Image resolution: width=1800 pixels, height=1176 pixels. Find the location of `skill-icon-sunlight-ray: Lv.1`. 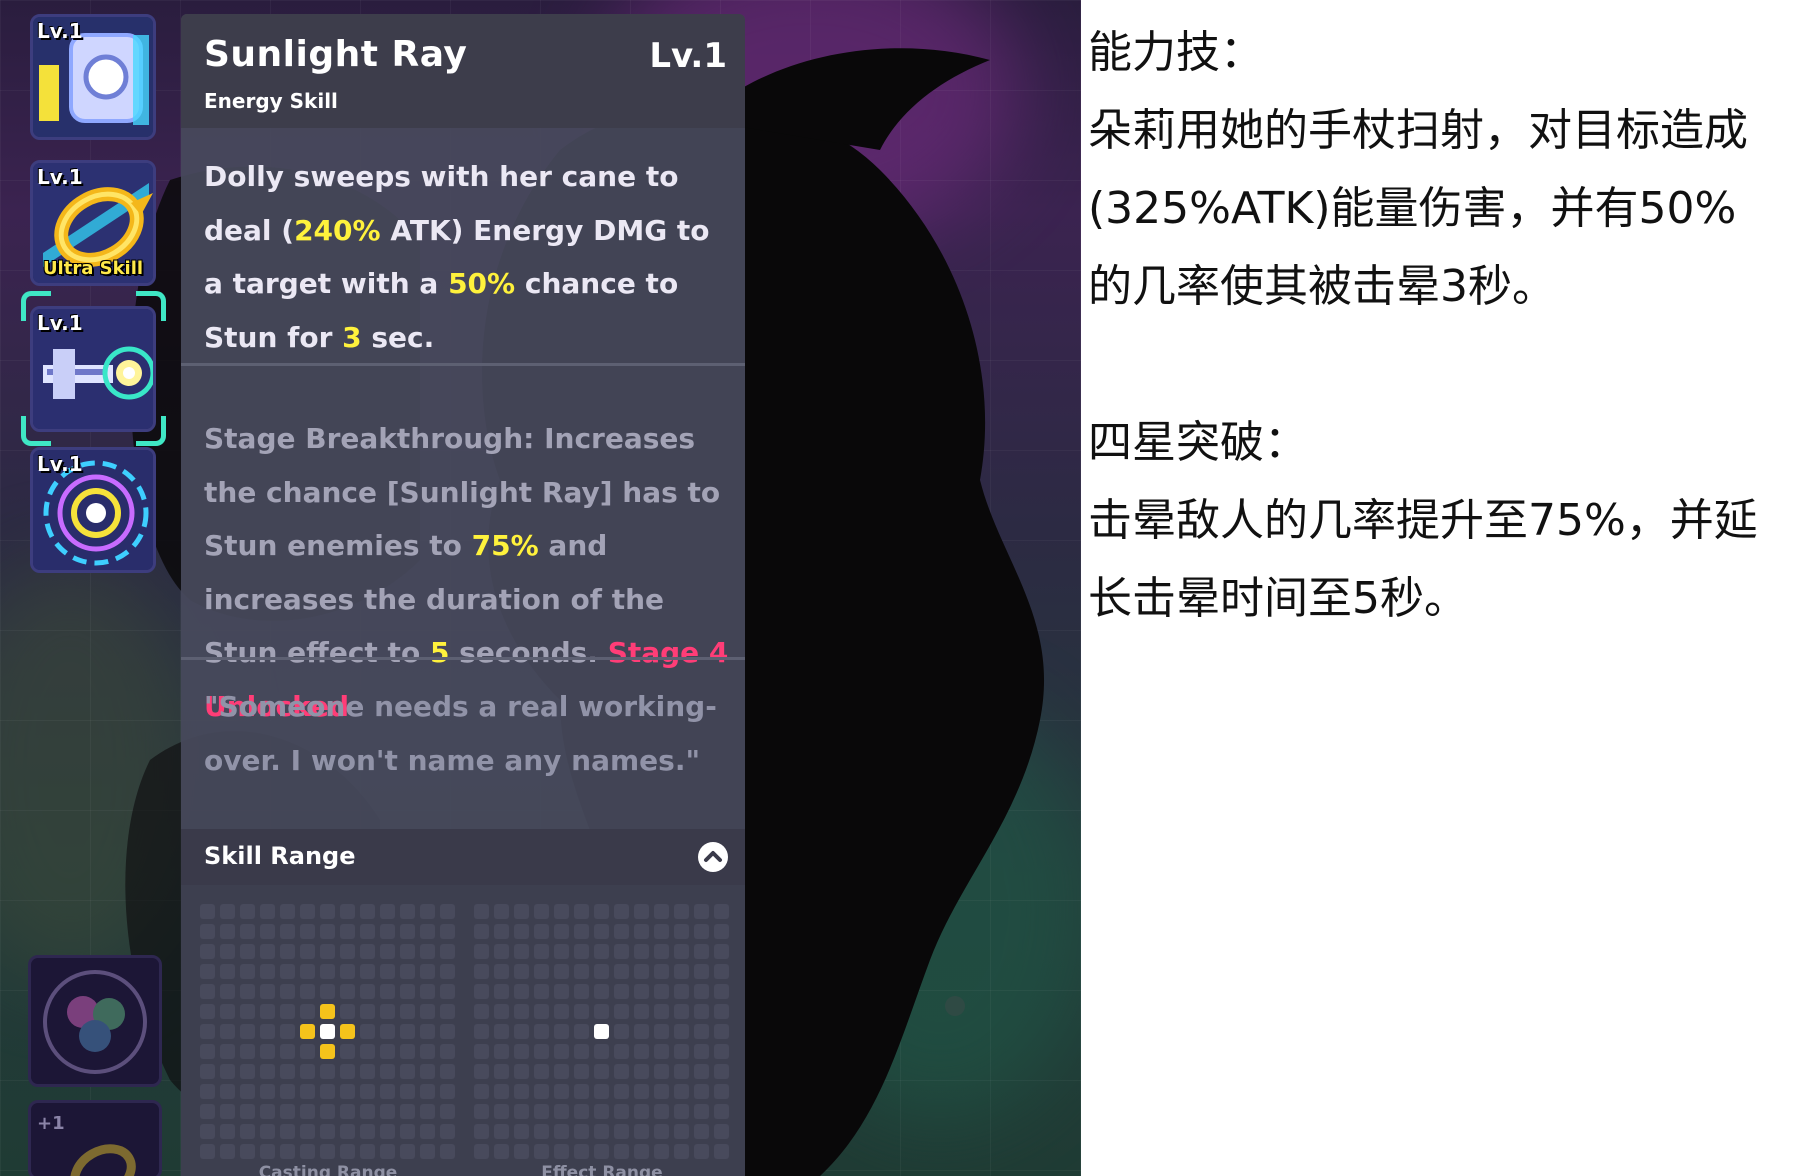

skill-icon-sunlight-ray: Lv.1 is located at coordinates (93, 369).